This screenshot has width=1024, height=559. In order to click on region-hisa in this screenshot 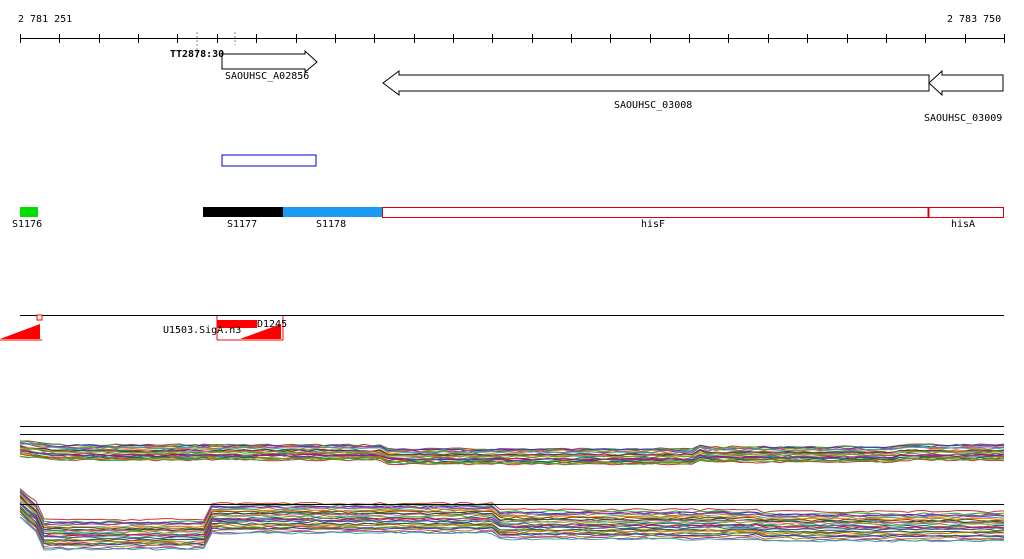, I will do `click(966, 212)`.